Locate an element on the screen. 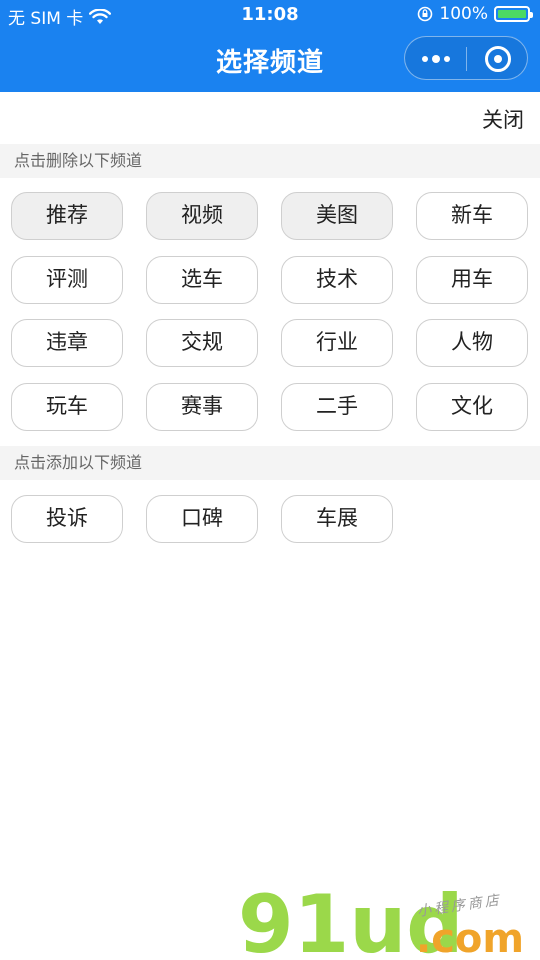 The width and height of the screenshot is (540, 960). channel-chip: 口碑 is located at coordinates (202, 519).